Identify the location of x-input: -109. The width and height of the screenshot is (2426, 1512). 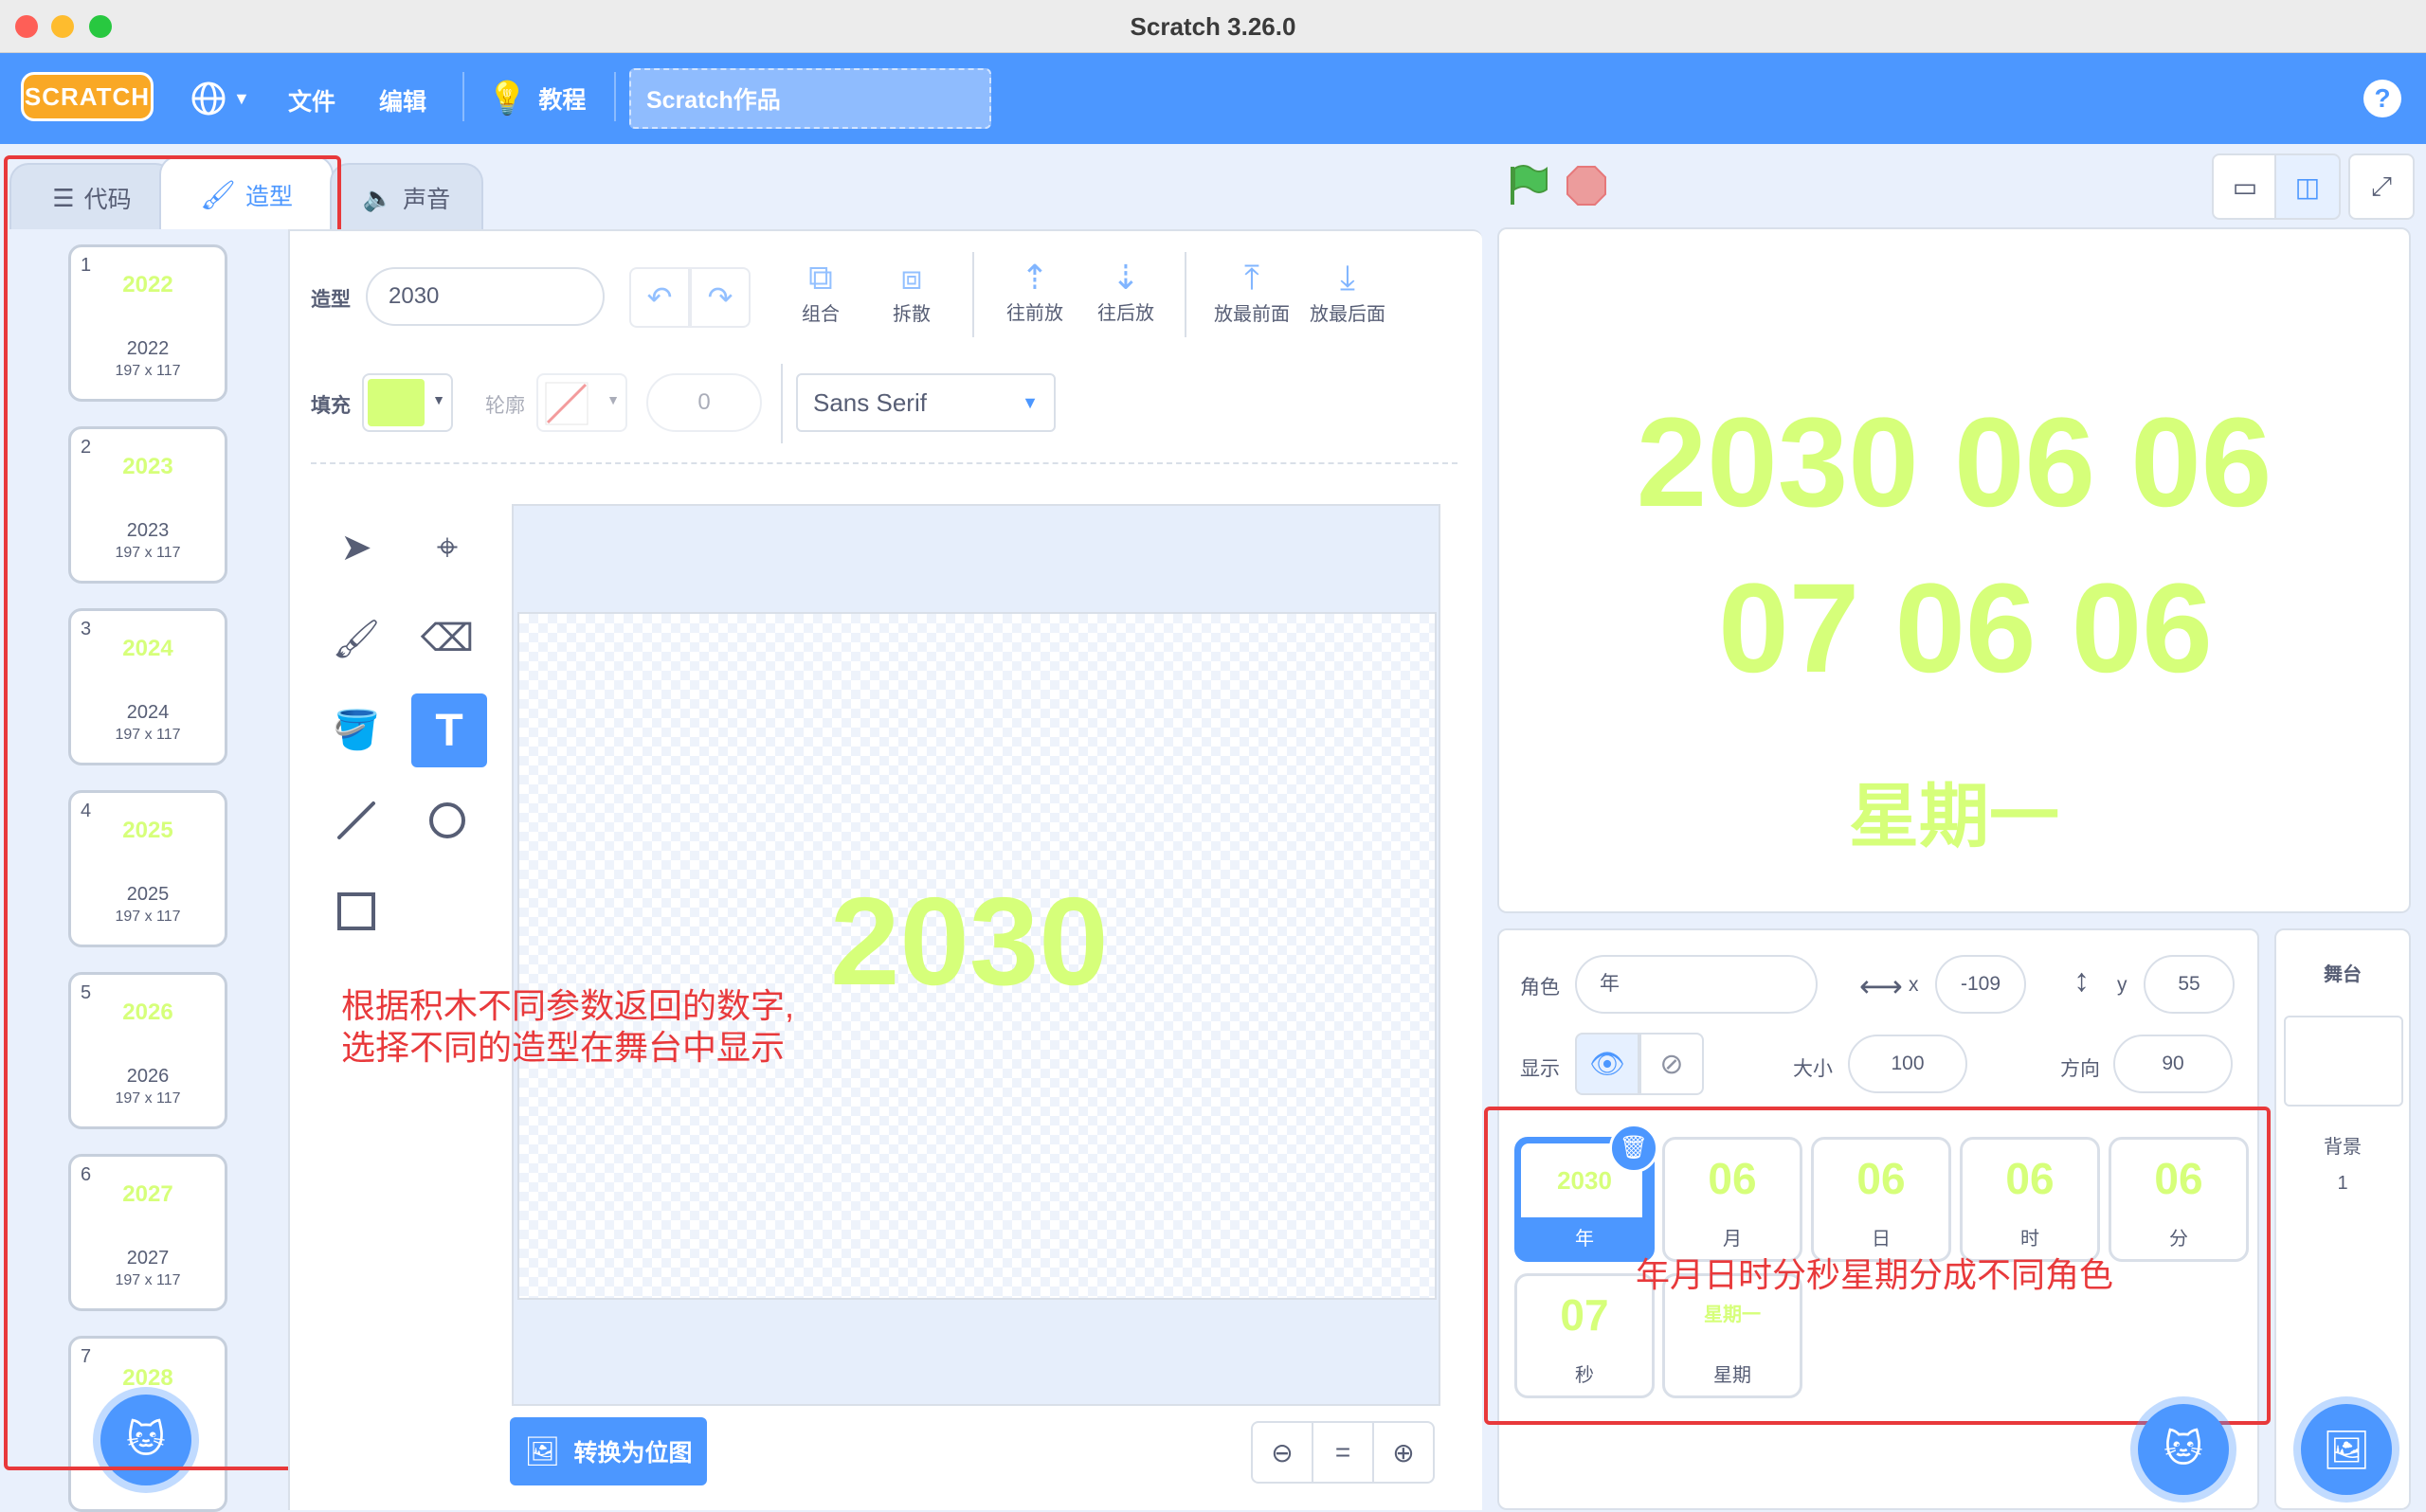
(1980, 985).